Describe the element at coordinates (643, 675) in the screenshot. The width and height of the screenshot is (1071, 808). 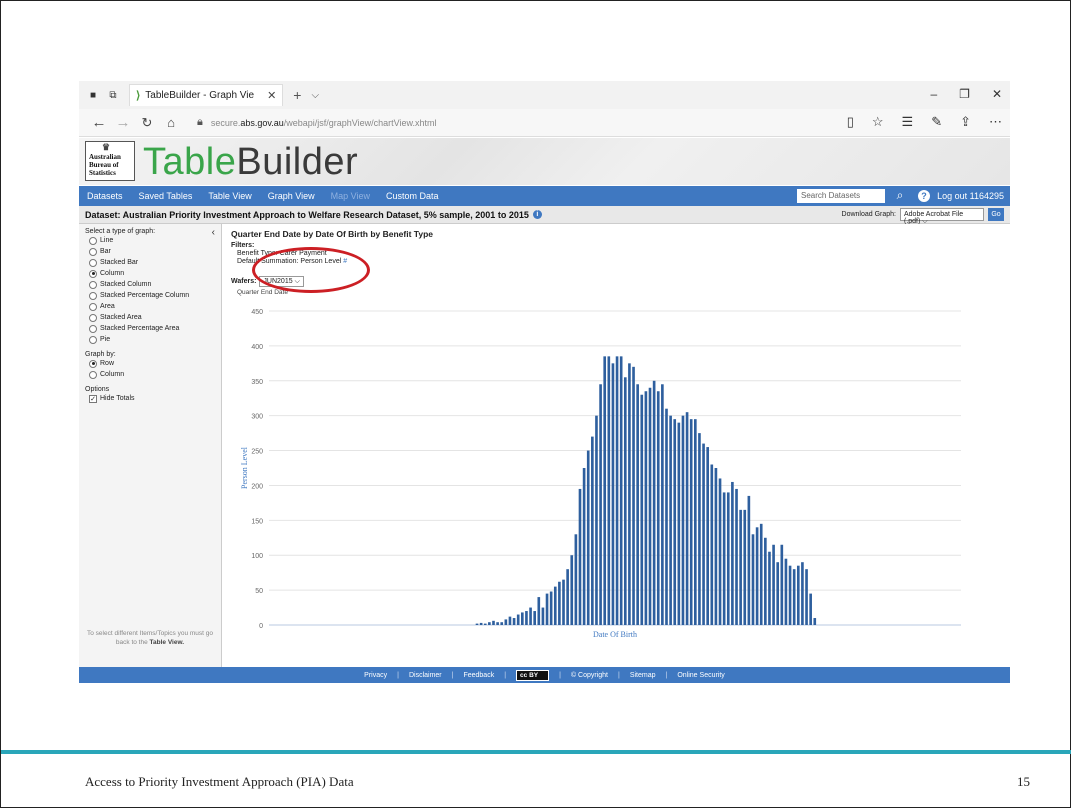
I see `footer-sitemap: Sitemap` at that location.